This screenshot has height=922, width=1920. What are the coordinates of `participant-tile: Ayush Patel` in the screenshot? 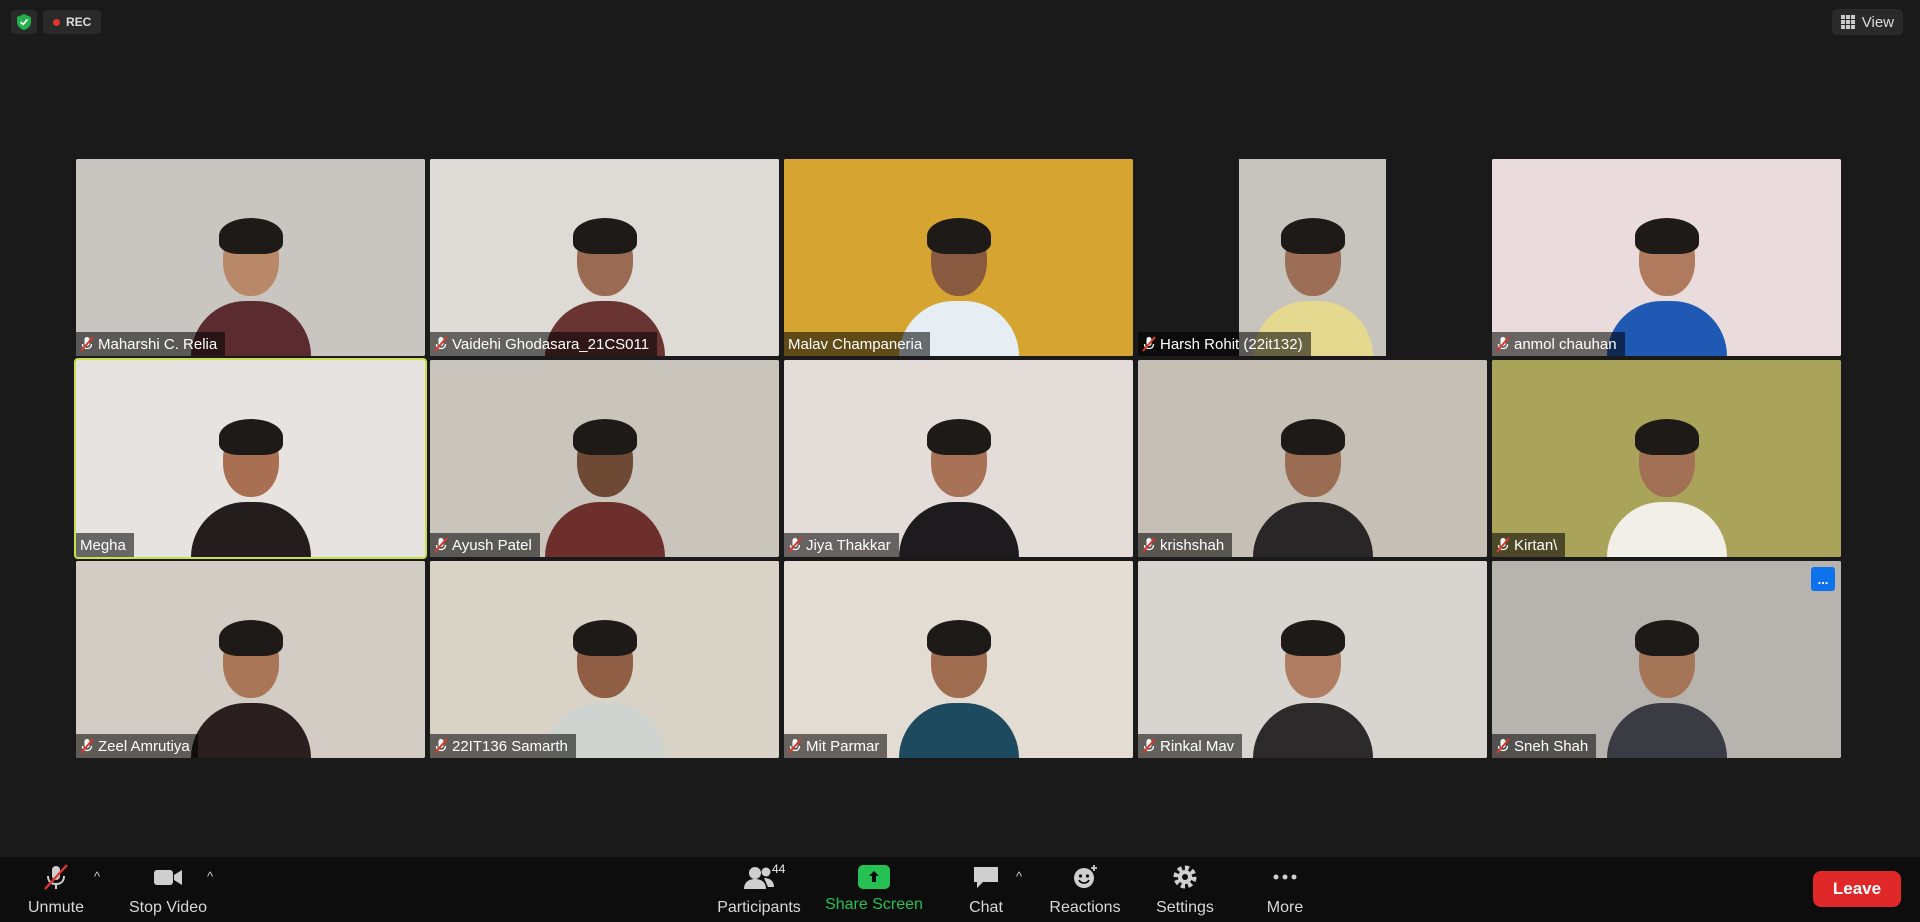 It's located at (604, 458).